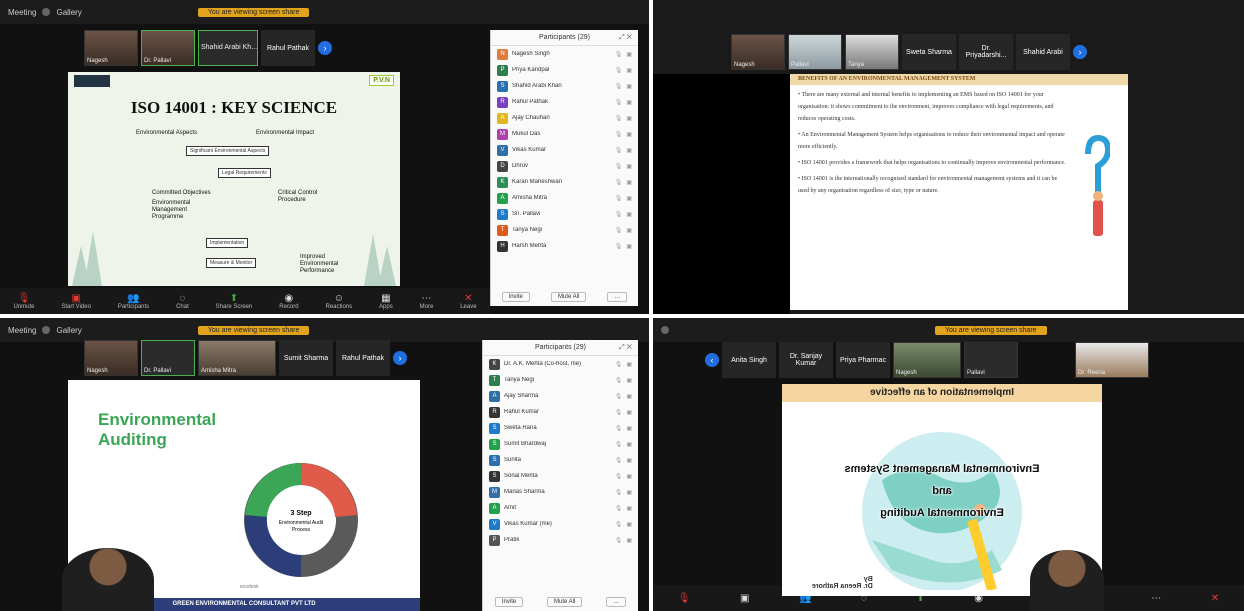  I want to click on participant-row: A Amisha Mitra 🎙 ▣, so click(564, 198).